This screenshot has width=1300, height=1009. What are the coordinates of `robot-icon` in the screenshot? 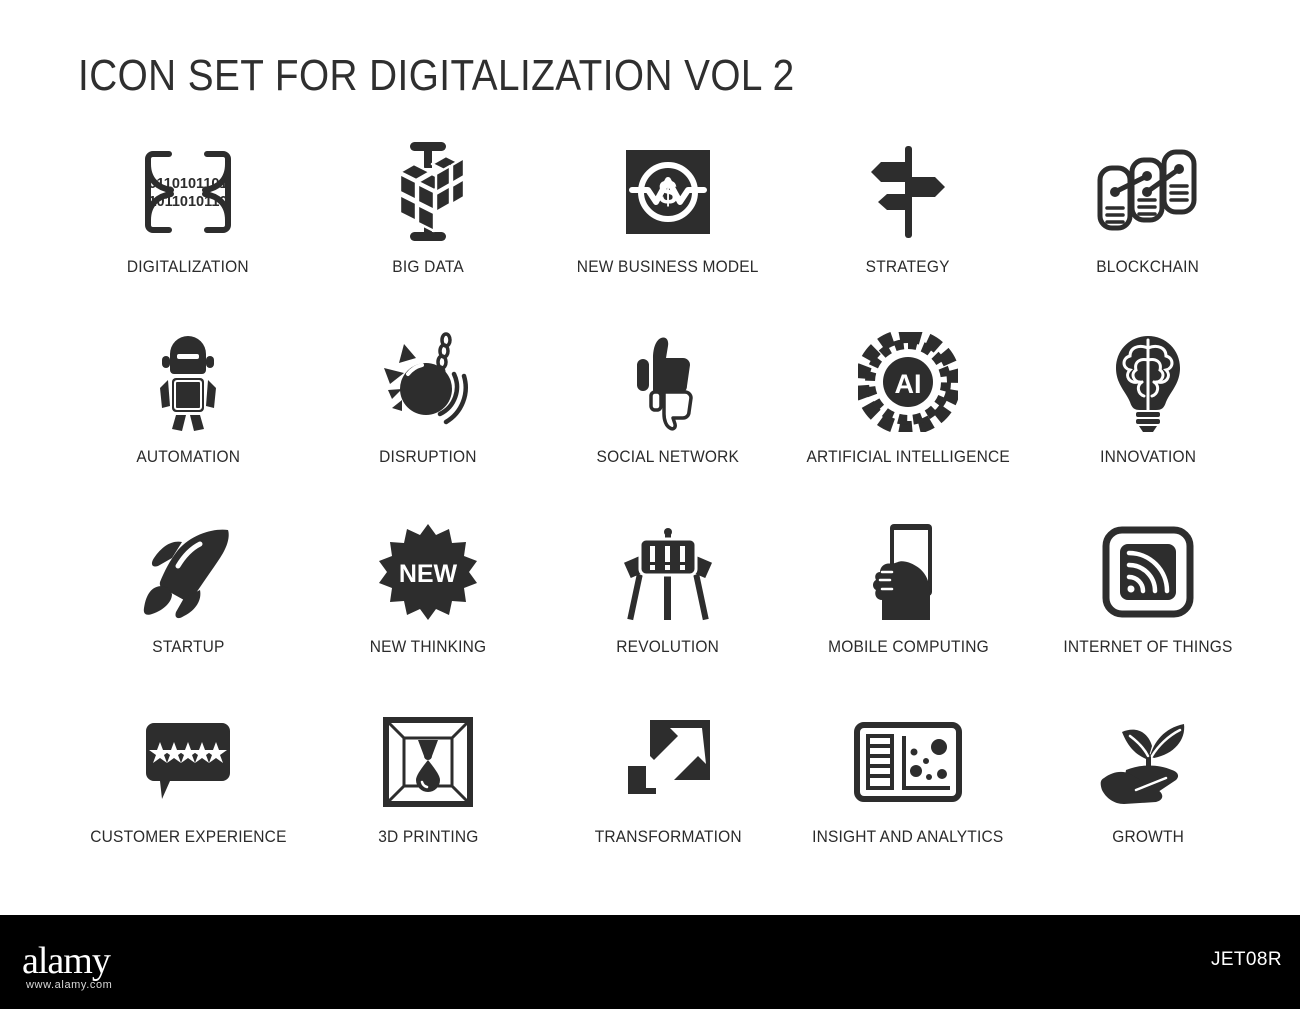 It's located at (188, 382).